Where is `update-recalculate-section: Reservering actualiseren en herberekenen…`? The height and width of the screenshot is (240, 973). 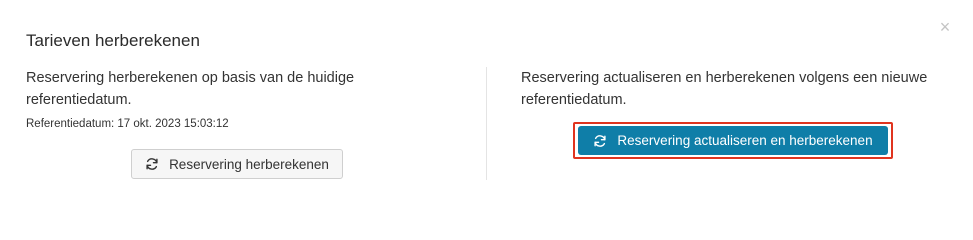 update-recalculate-section: Reservering actualiseren en herberekenen… is located at coordinates (731, 89).